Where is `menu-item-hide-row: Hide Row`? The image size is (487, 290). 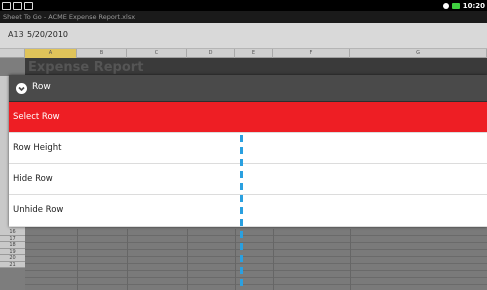 menu-item-hide-row: Hide Row is located at coordinates (248, 179).